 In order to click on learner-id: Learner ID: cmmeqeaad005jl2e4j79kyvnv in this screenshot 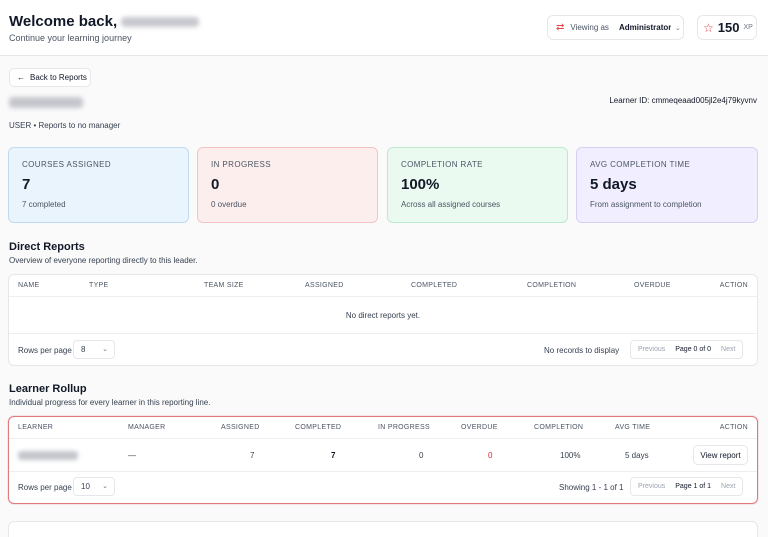, I will do `click(683, 100)`.